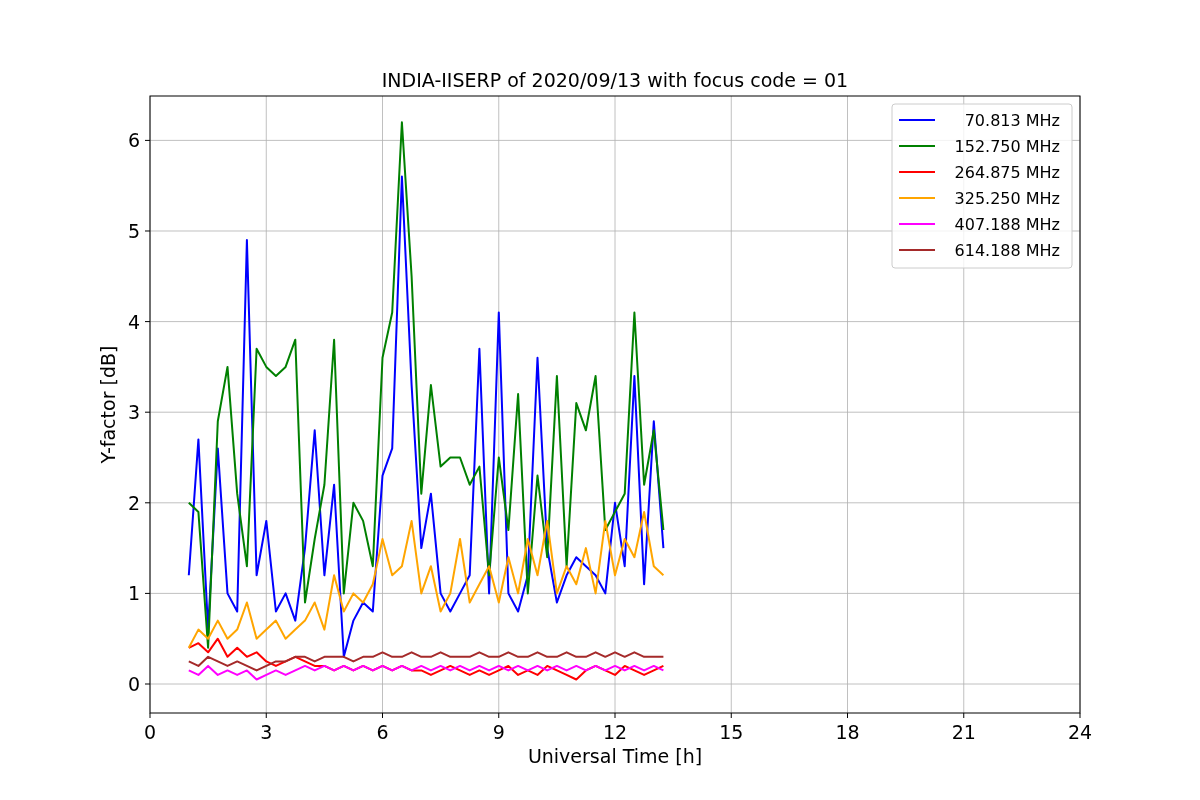  I want to click on tick-label: 21, so click(963, 732).